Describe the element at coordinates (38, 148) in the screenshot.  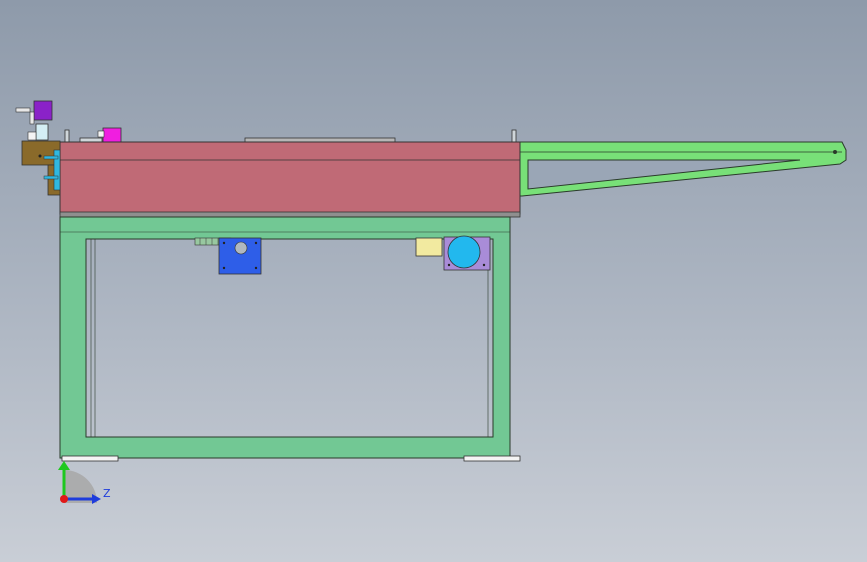
I see `left-end-assembly` at that location.